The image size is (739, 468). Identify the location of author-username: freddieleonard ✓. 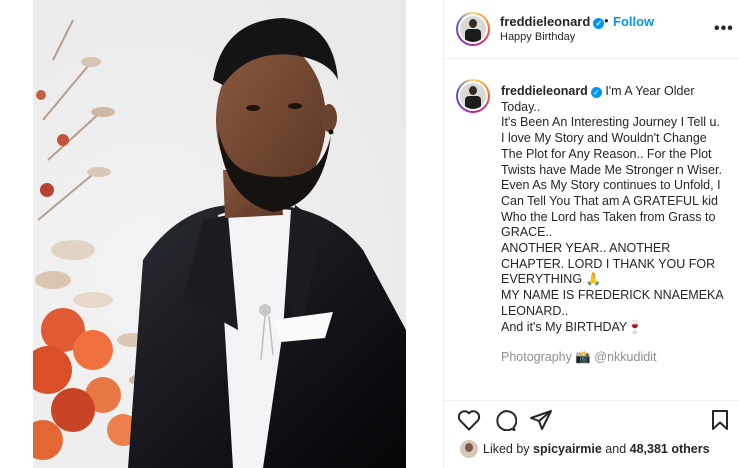
(552, 21).